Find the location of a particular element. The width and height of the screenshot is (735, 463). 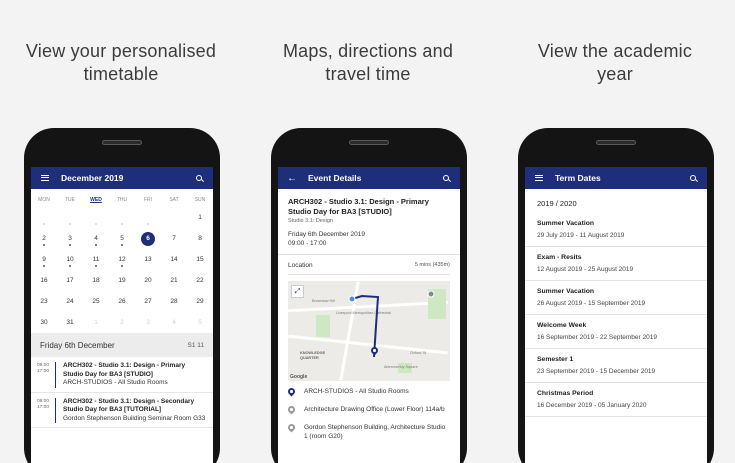

caption-line: year is located at coordinates (615, 74).